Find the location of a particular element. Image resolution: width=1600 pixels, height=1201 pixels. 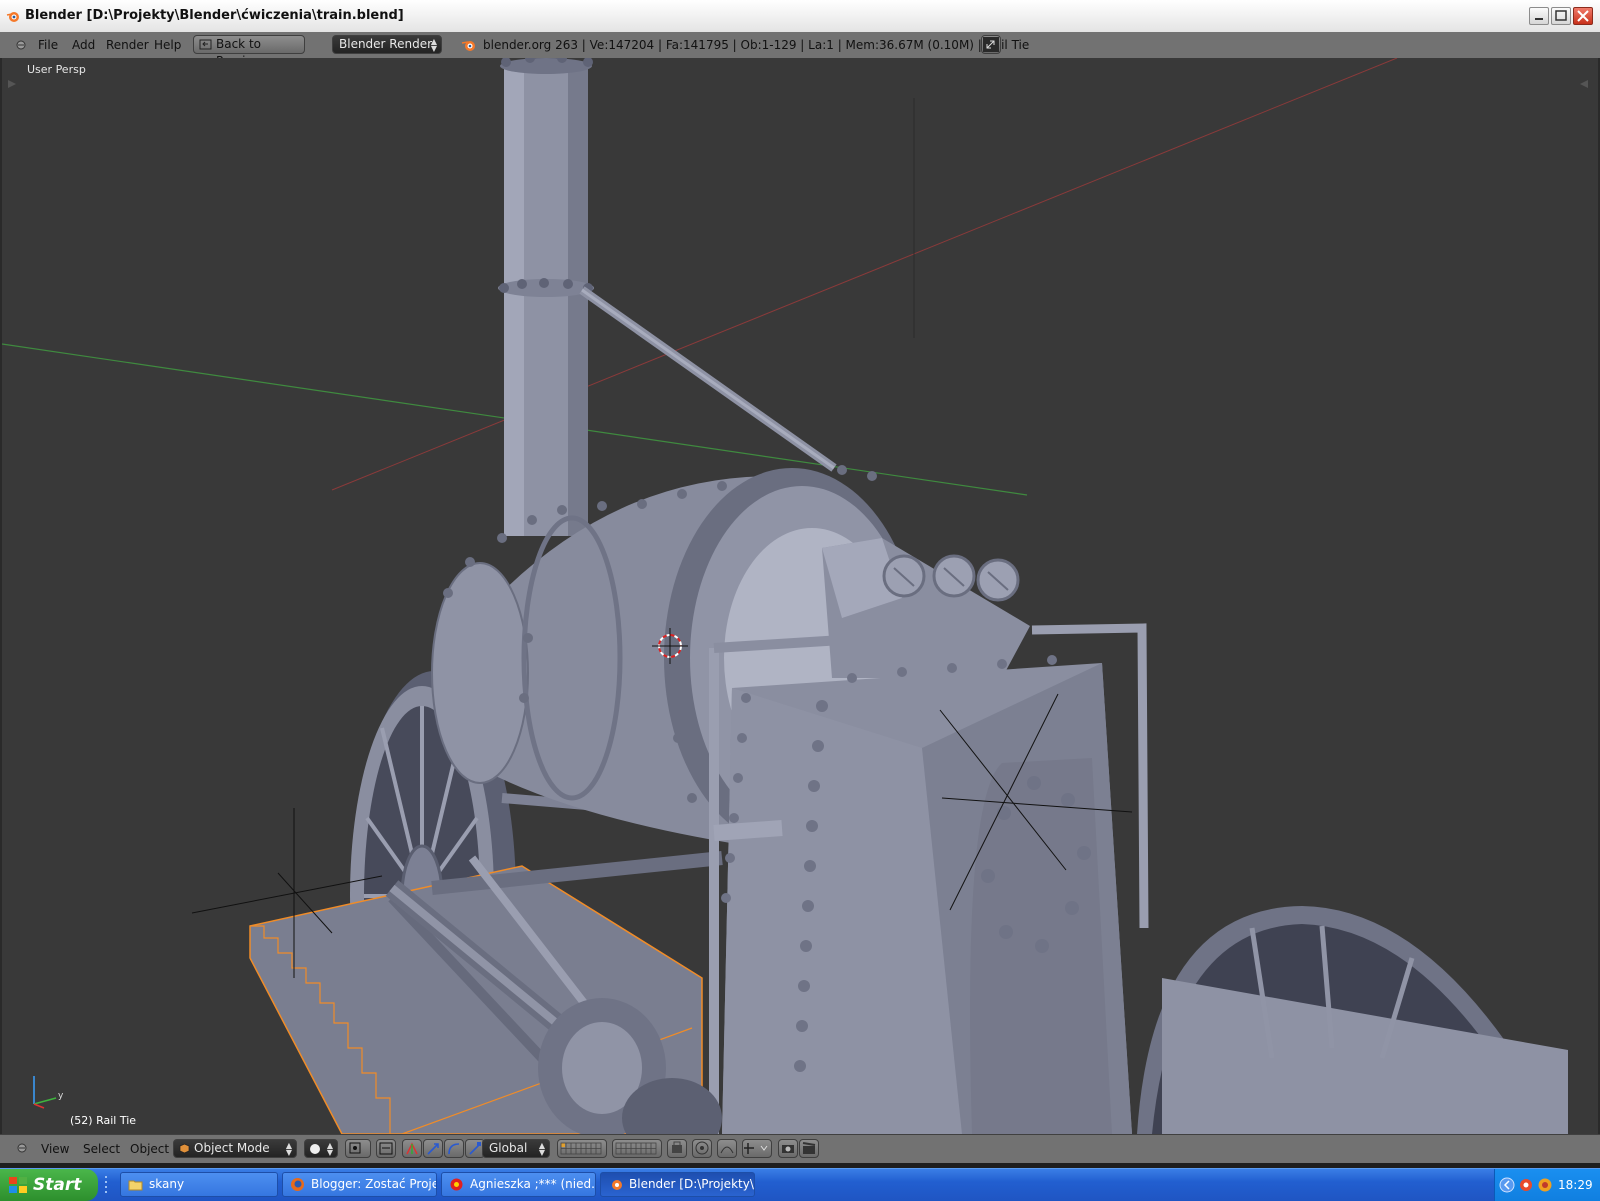

menu-object: Object is located at coordinates (149, 1149).